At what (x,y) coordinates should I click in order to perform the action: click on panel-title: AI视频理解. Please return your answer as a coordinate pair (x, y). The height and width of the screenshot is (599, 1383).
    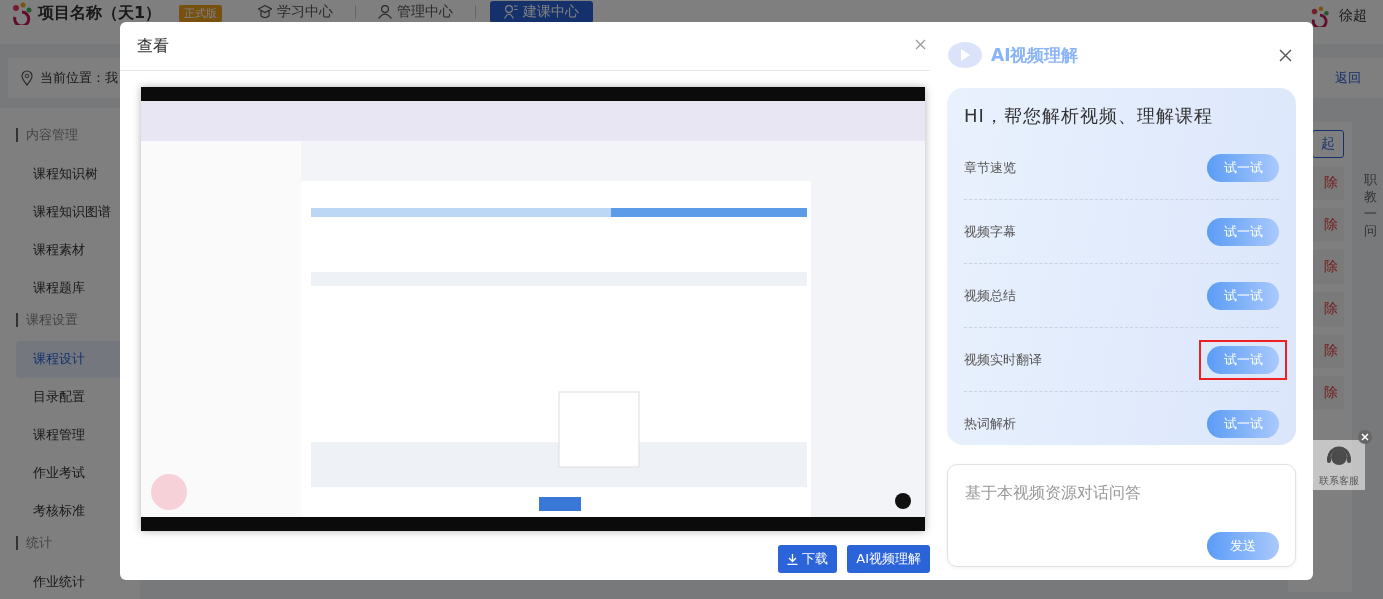
    Looking at the image, I should click on (1035, 55).